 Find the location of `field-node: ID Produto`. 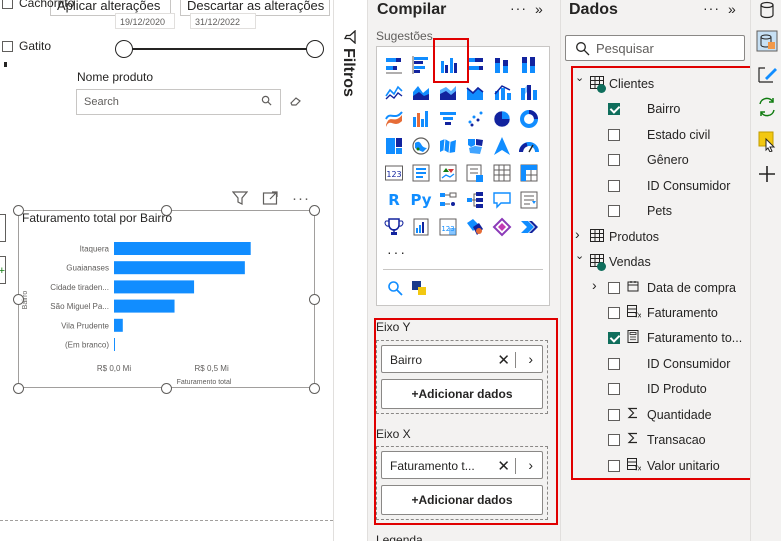

field-node: ID Produto is located at coordinates (662, 389).